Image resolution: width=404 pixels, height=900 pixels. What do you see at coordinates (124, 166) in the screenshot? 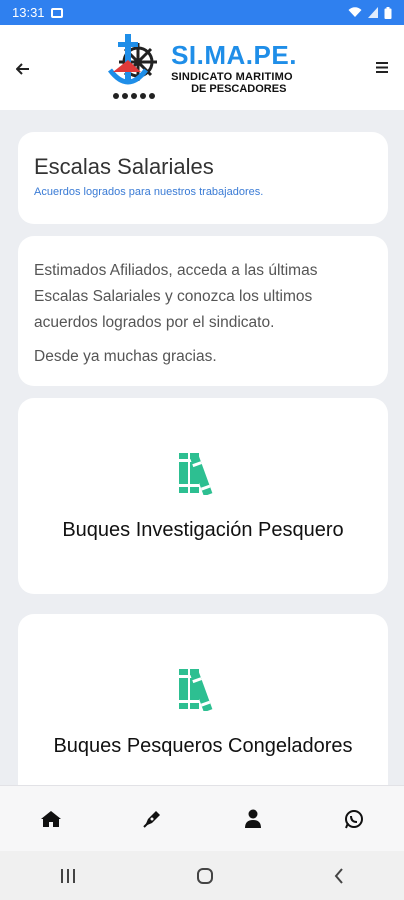
I see `page-title: Escalas Salariales` at bounding box center [124, 166].